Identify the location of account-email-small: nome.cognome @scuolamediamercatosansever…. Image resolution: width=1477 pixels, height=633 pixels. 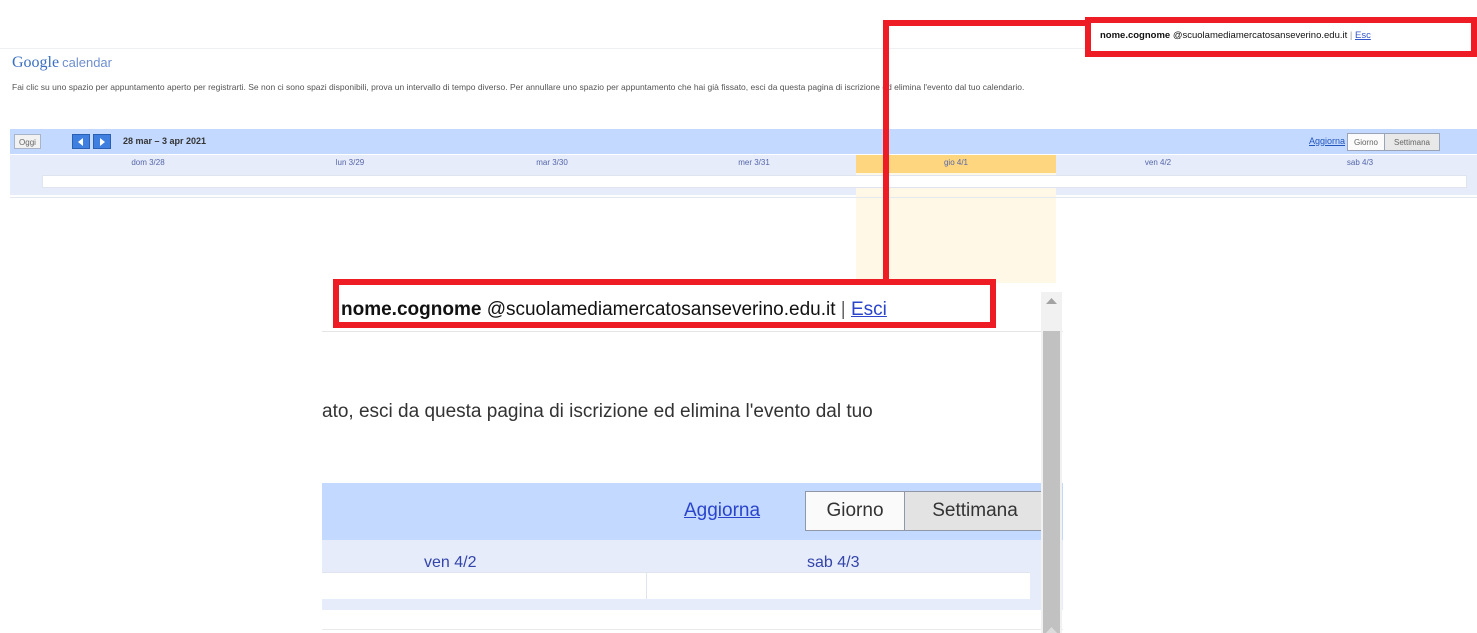
(1235, 35).